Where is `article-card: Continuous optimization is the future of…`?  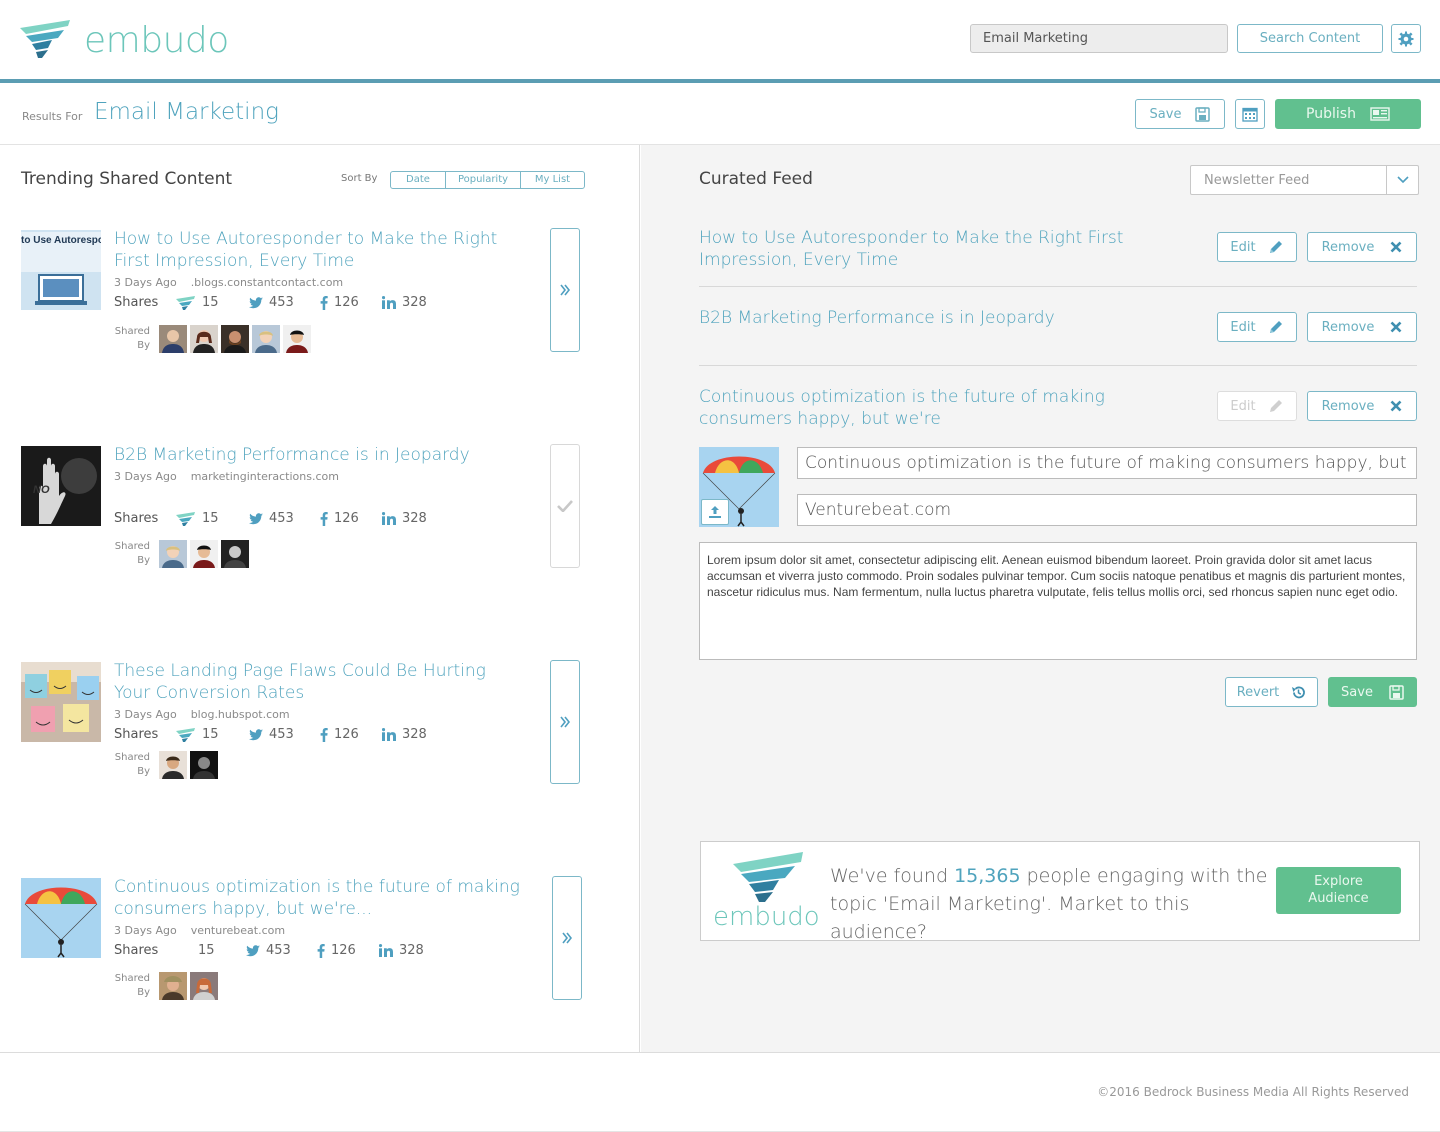
article-card: Continuous optimization is the future of… is located at coordinates (306, 956).